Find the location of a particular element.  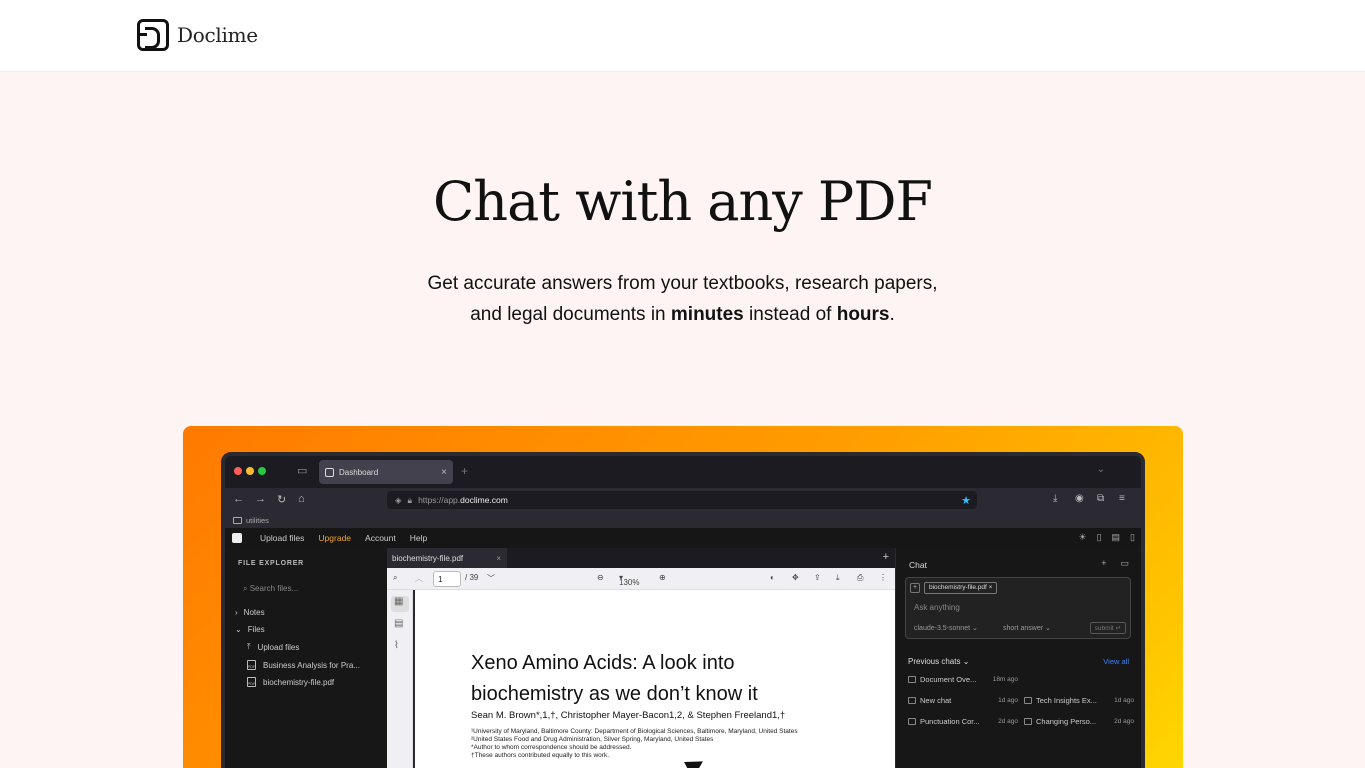

file-explorer-title: FILE EXPLORER is located at coordinates (271, 563).